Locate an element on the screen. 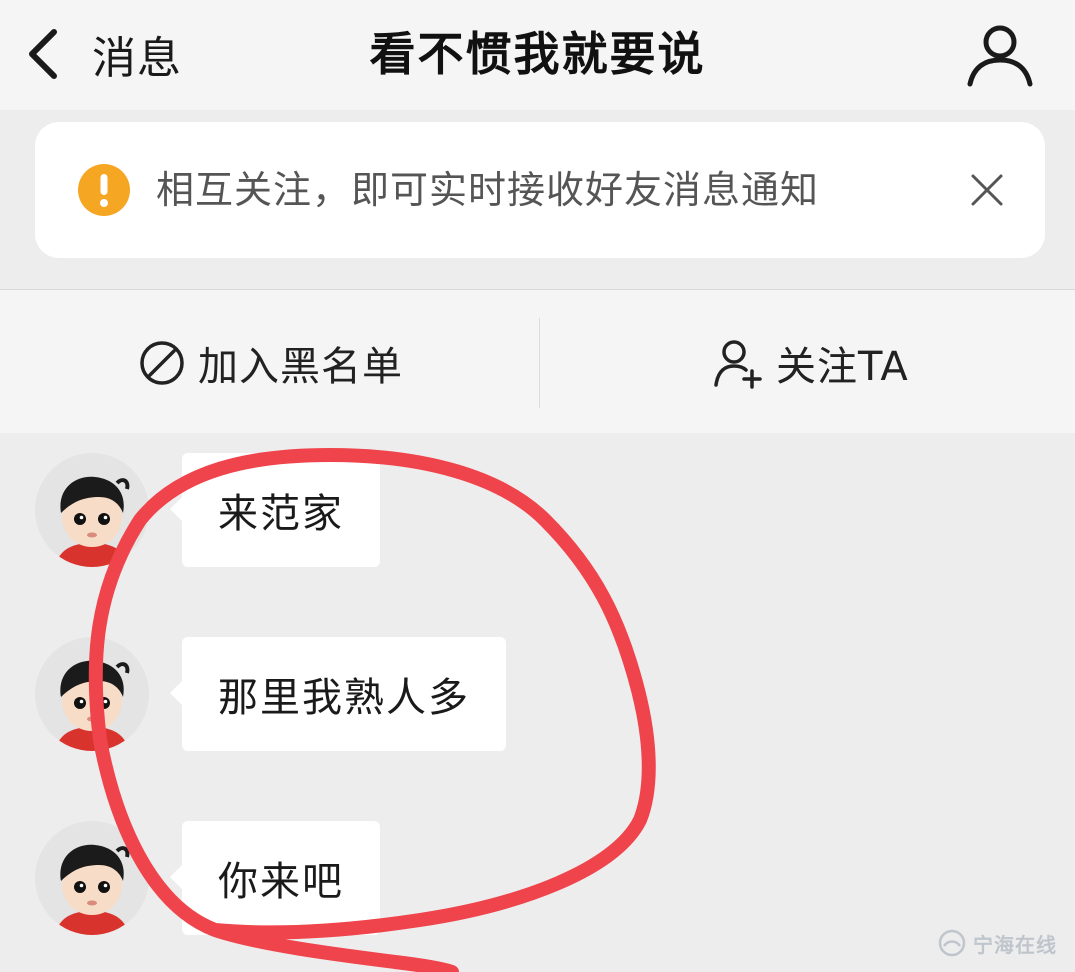  follow-notice-banner: 相互关注，即可实时接收好友消息通知 is located at coordinates (540, 190).